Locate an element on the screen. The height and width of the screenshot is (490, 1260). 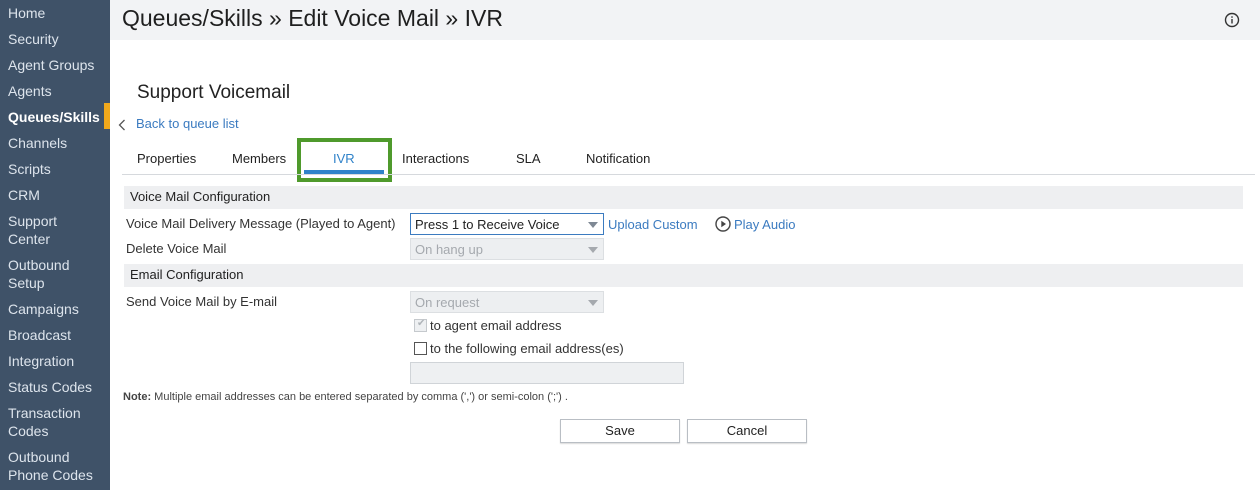
sidebar-item-support-center: Support Center is located at coordinates (40, 230).